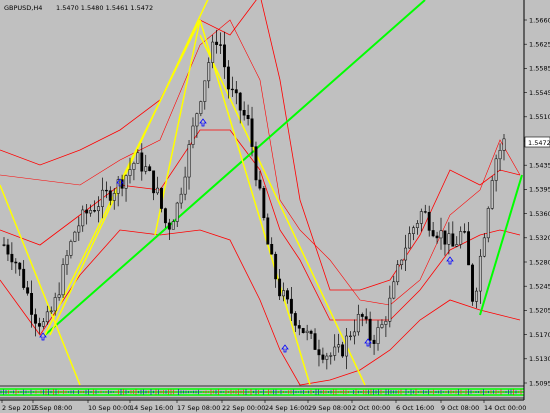 This screenshot has width=550, height=413. I want to click on current-price: 1.5472, so click(539, 143).